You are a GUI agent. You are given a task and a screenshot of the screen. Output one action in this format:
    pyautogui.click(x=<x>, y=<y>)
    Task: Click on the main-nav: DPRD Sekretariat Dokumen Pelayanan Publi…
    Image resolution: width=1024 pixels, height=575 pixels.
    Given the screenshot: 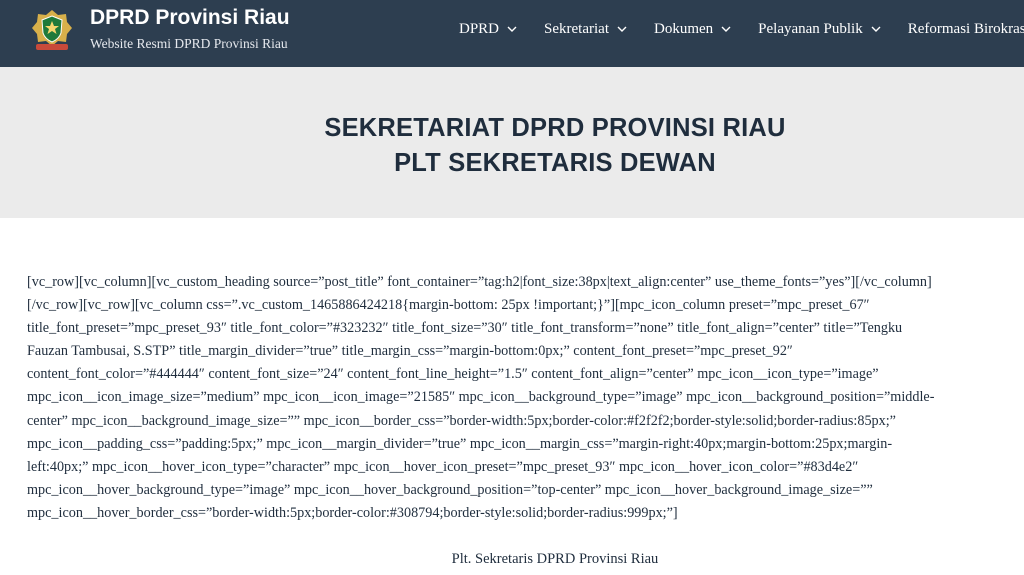 What is the action you would take?
    pyautogui.click(x=741, y=29)
    